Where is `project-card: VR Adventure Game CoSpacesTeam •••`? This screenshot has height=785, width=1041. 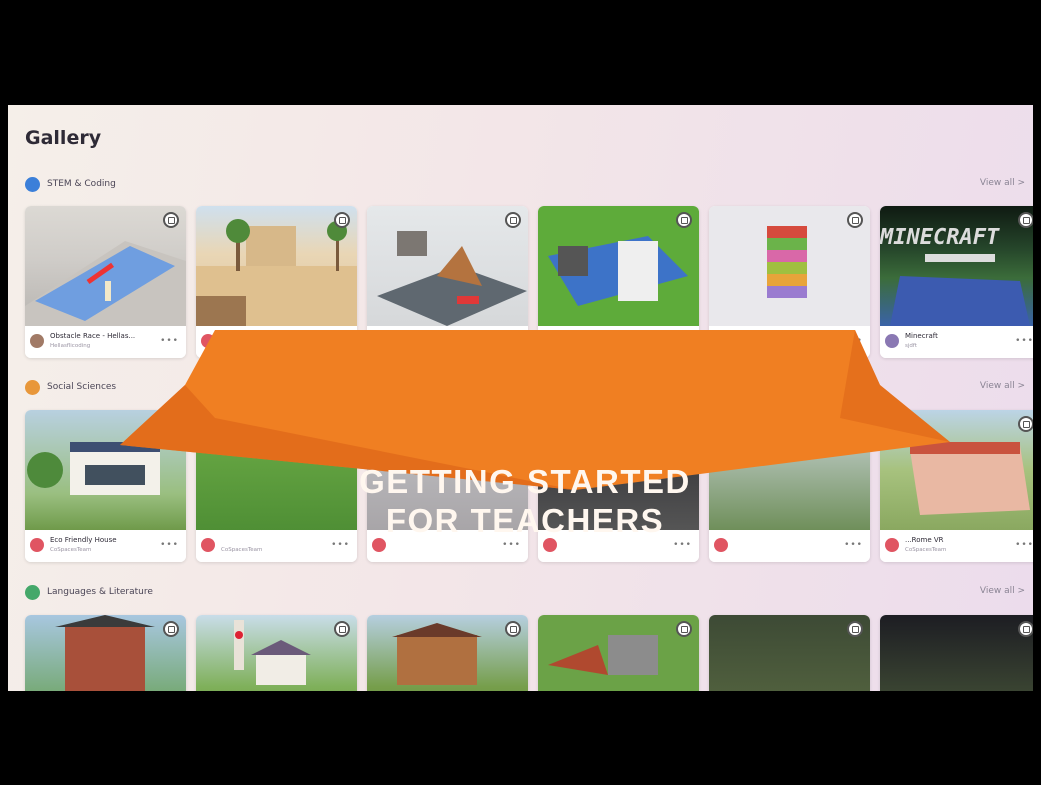 project-card: VR Adventure Game CoSpacesTeam ••• is located at coordinates (276, 282).